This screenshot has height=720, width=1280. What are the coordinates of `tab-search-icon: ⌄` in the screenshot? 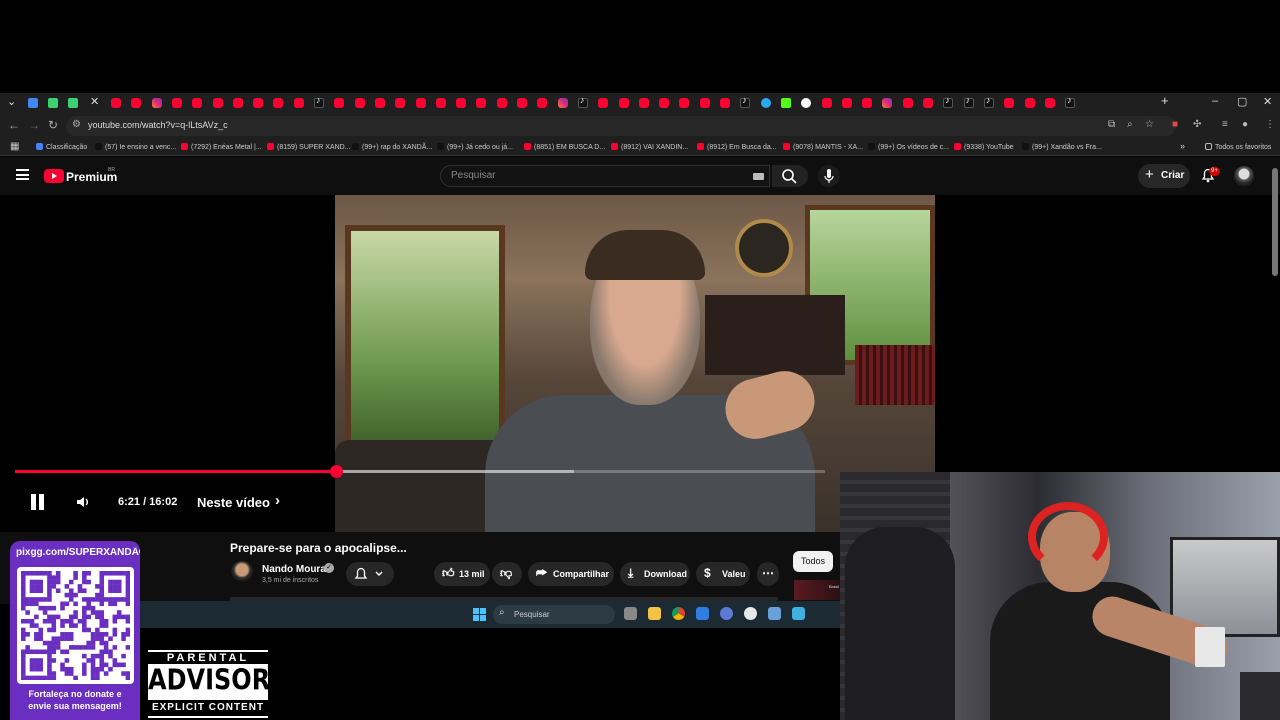 It's located at (11, 101).